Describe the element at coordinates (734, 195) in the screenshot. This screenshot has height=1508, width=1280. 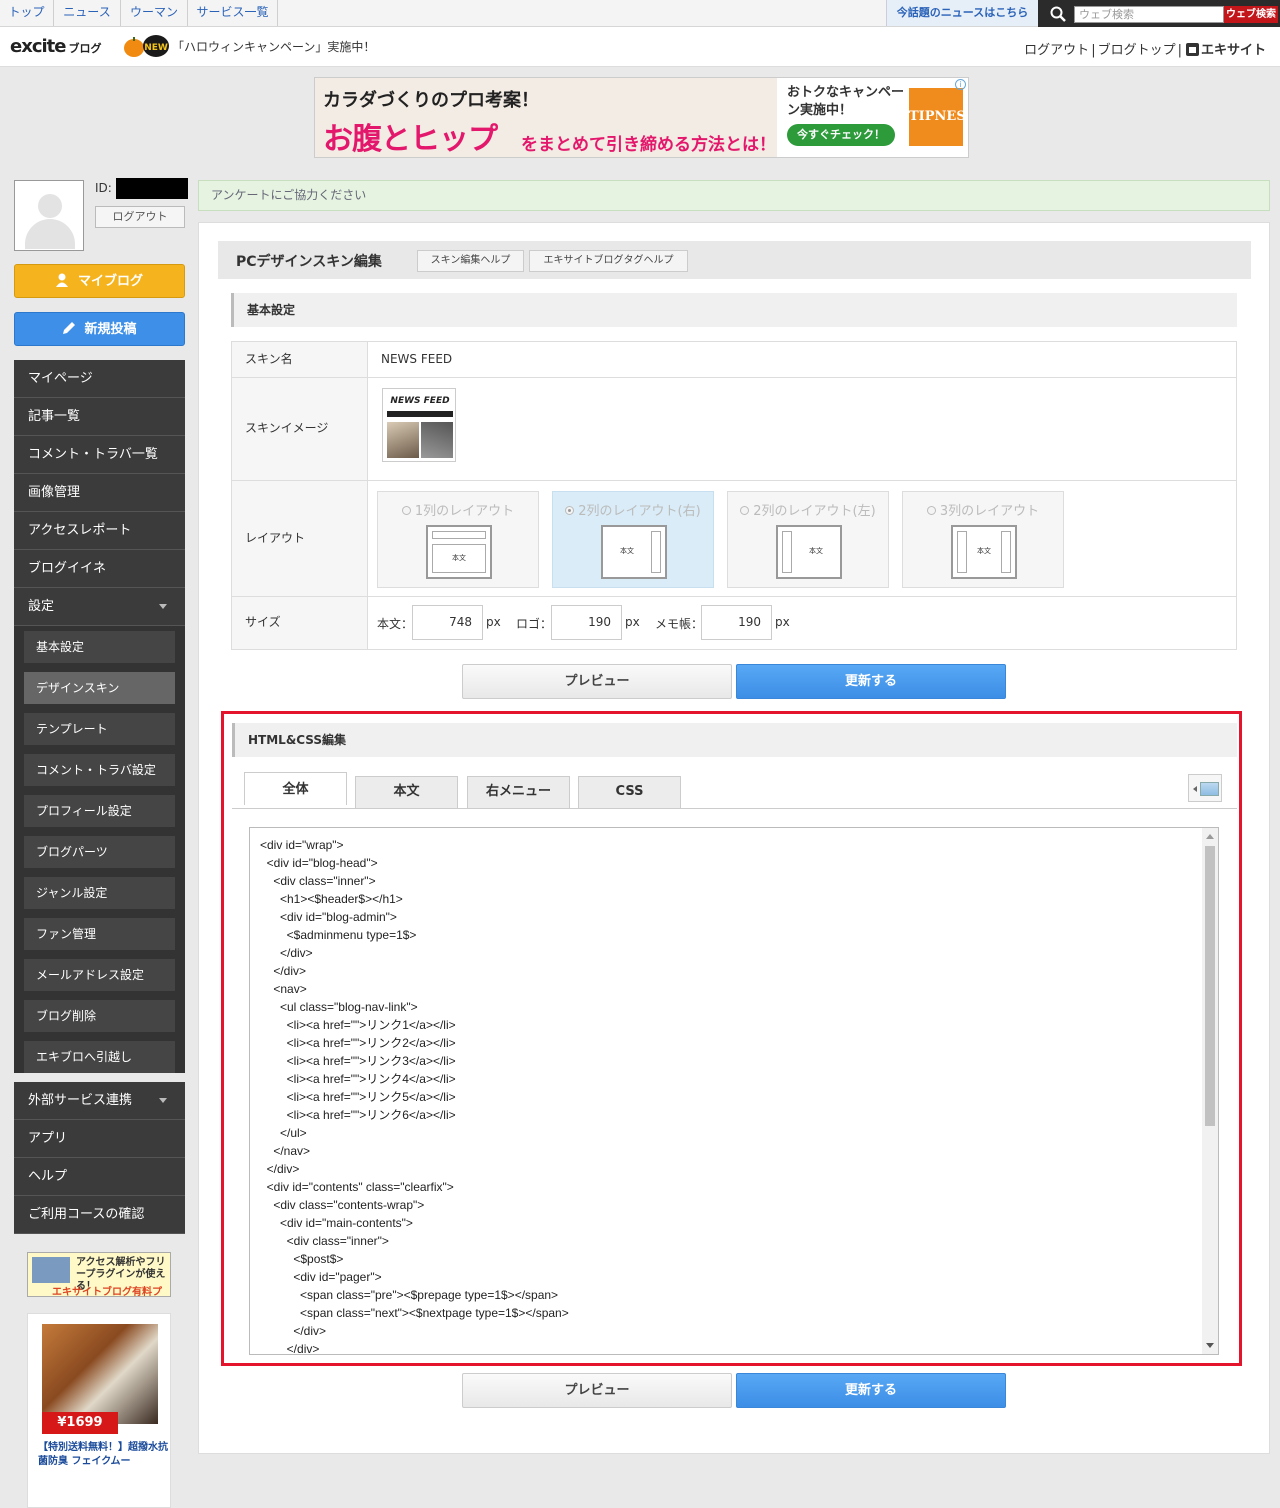
I see `survey-banner: アンケートにご協力ください` at that location.